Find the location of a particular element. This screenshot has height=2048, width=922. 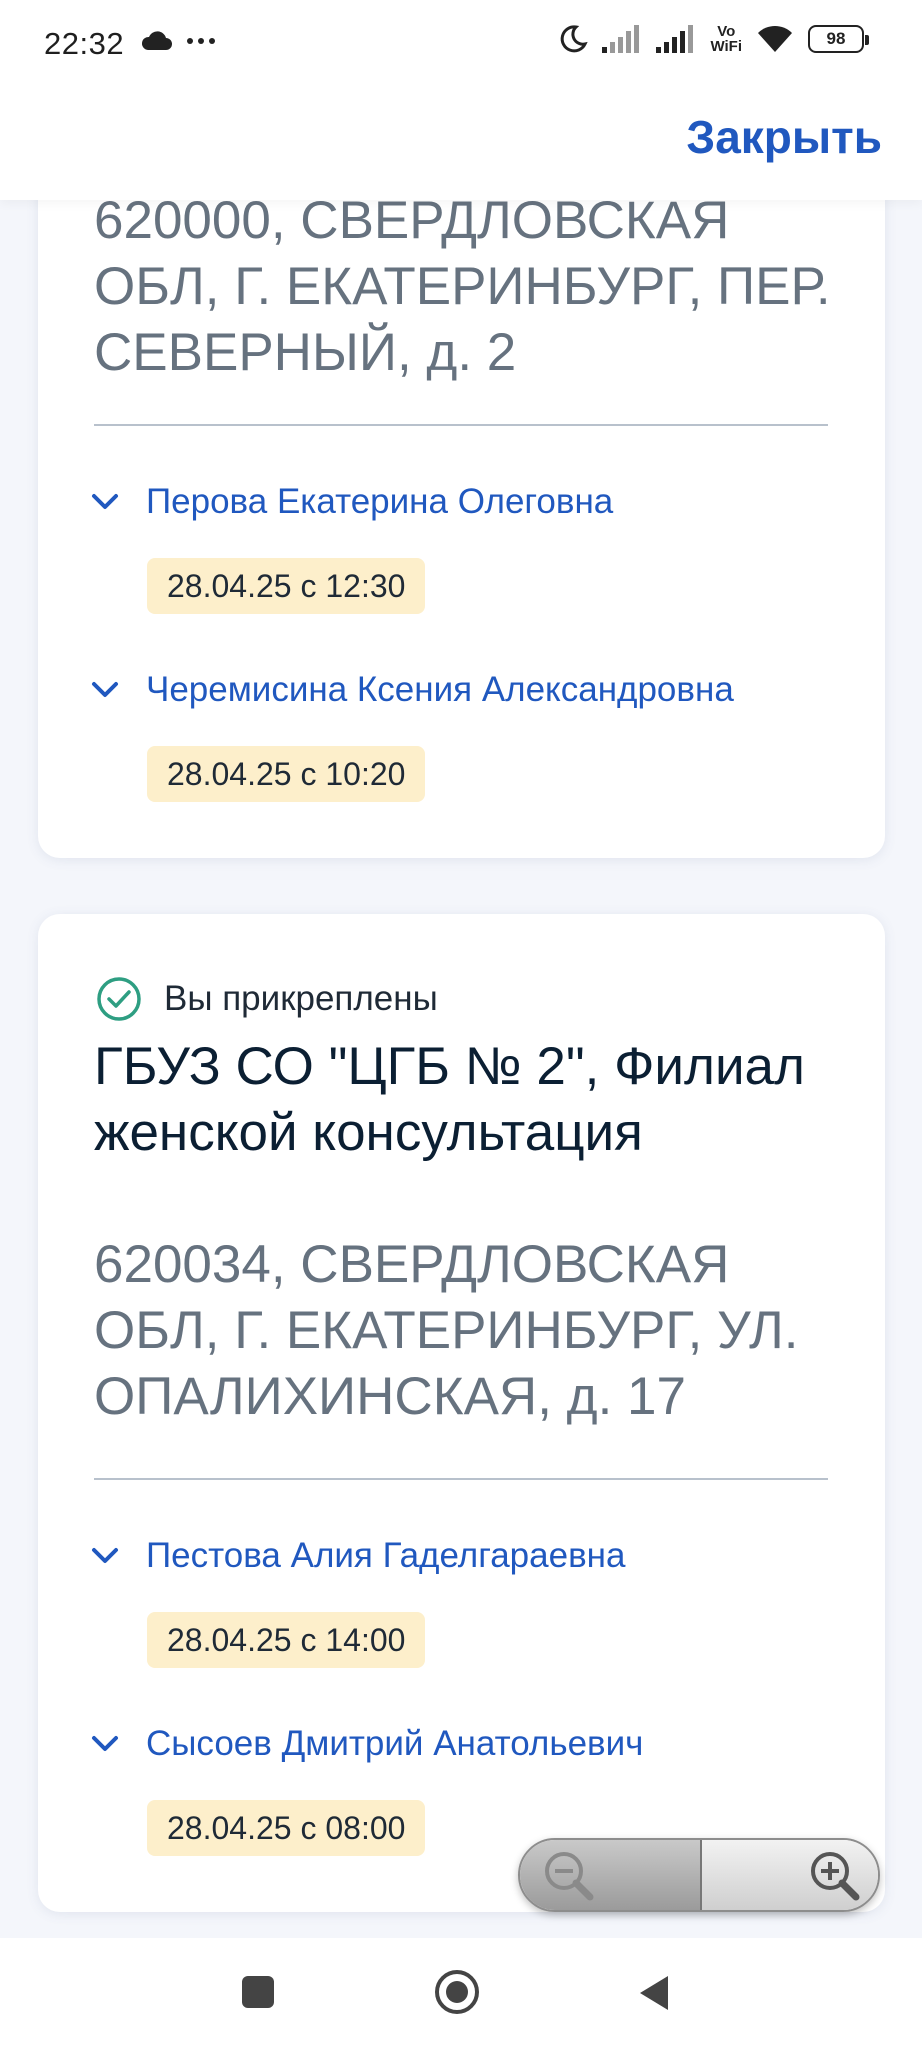

status-right-icons: Vo WiFi 98 is located at coordinates (713, 39).